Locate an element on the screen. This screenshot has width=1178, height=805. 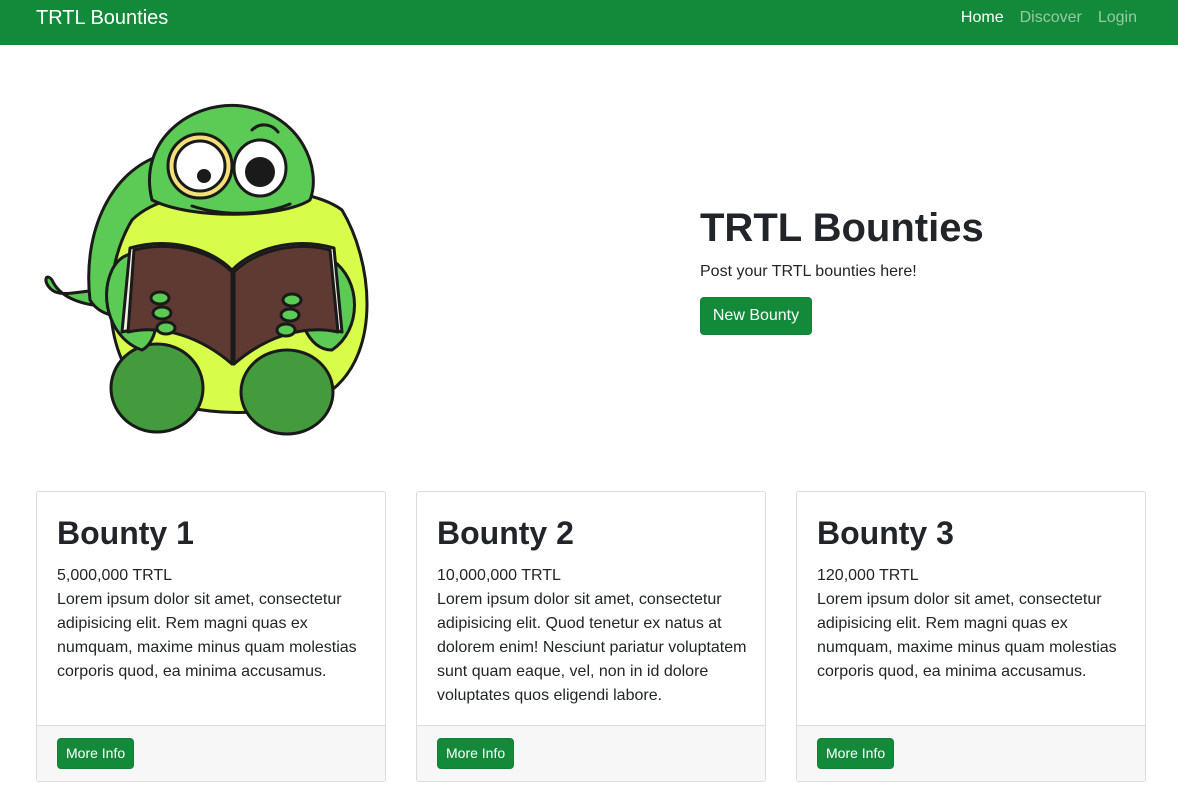
bounty-amount: 120,000 TRTL is located at coordinates (868, 575).